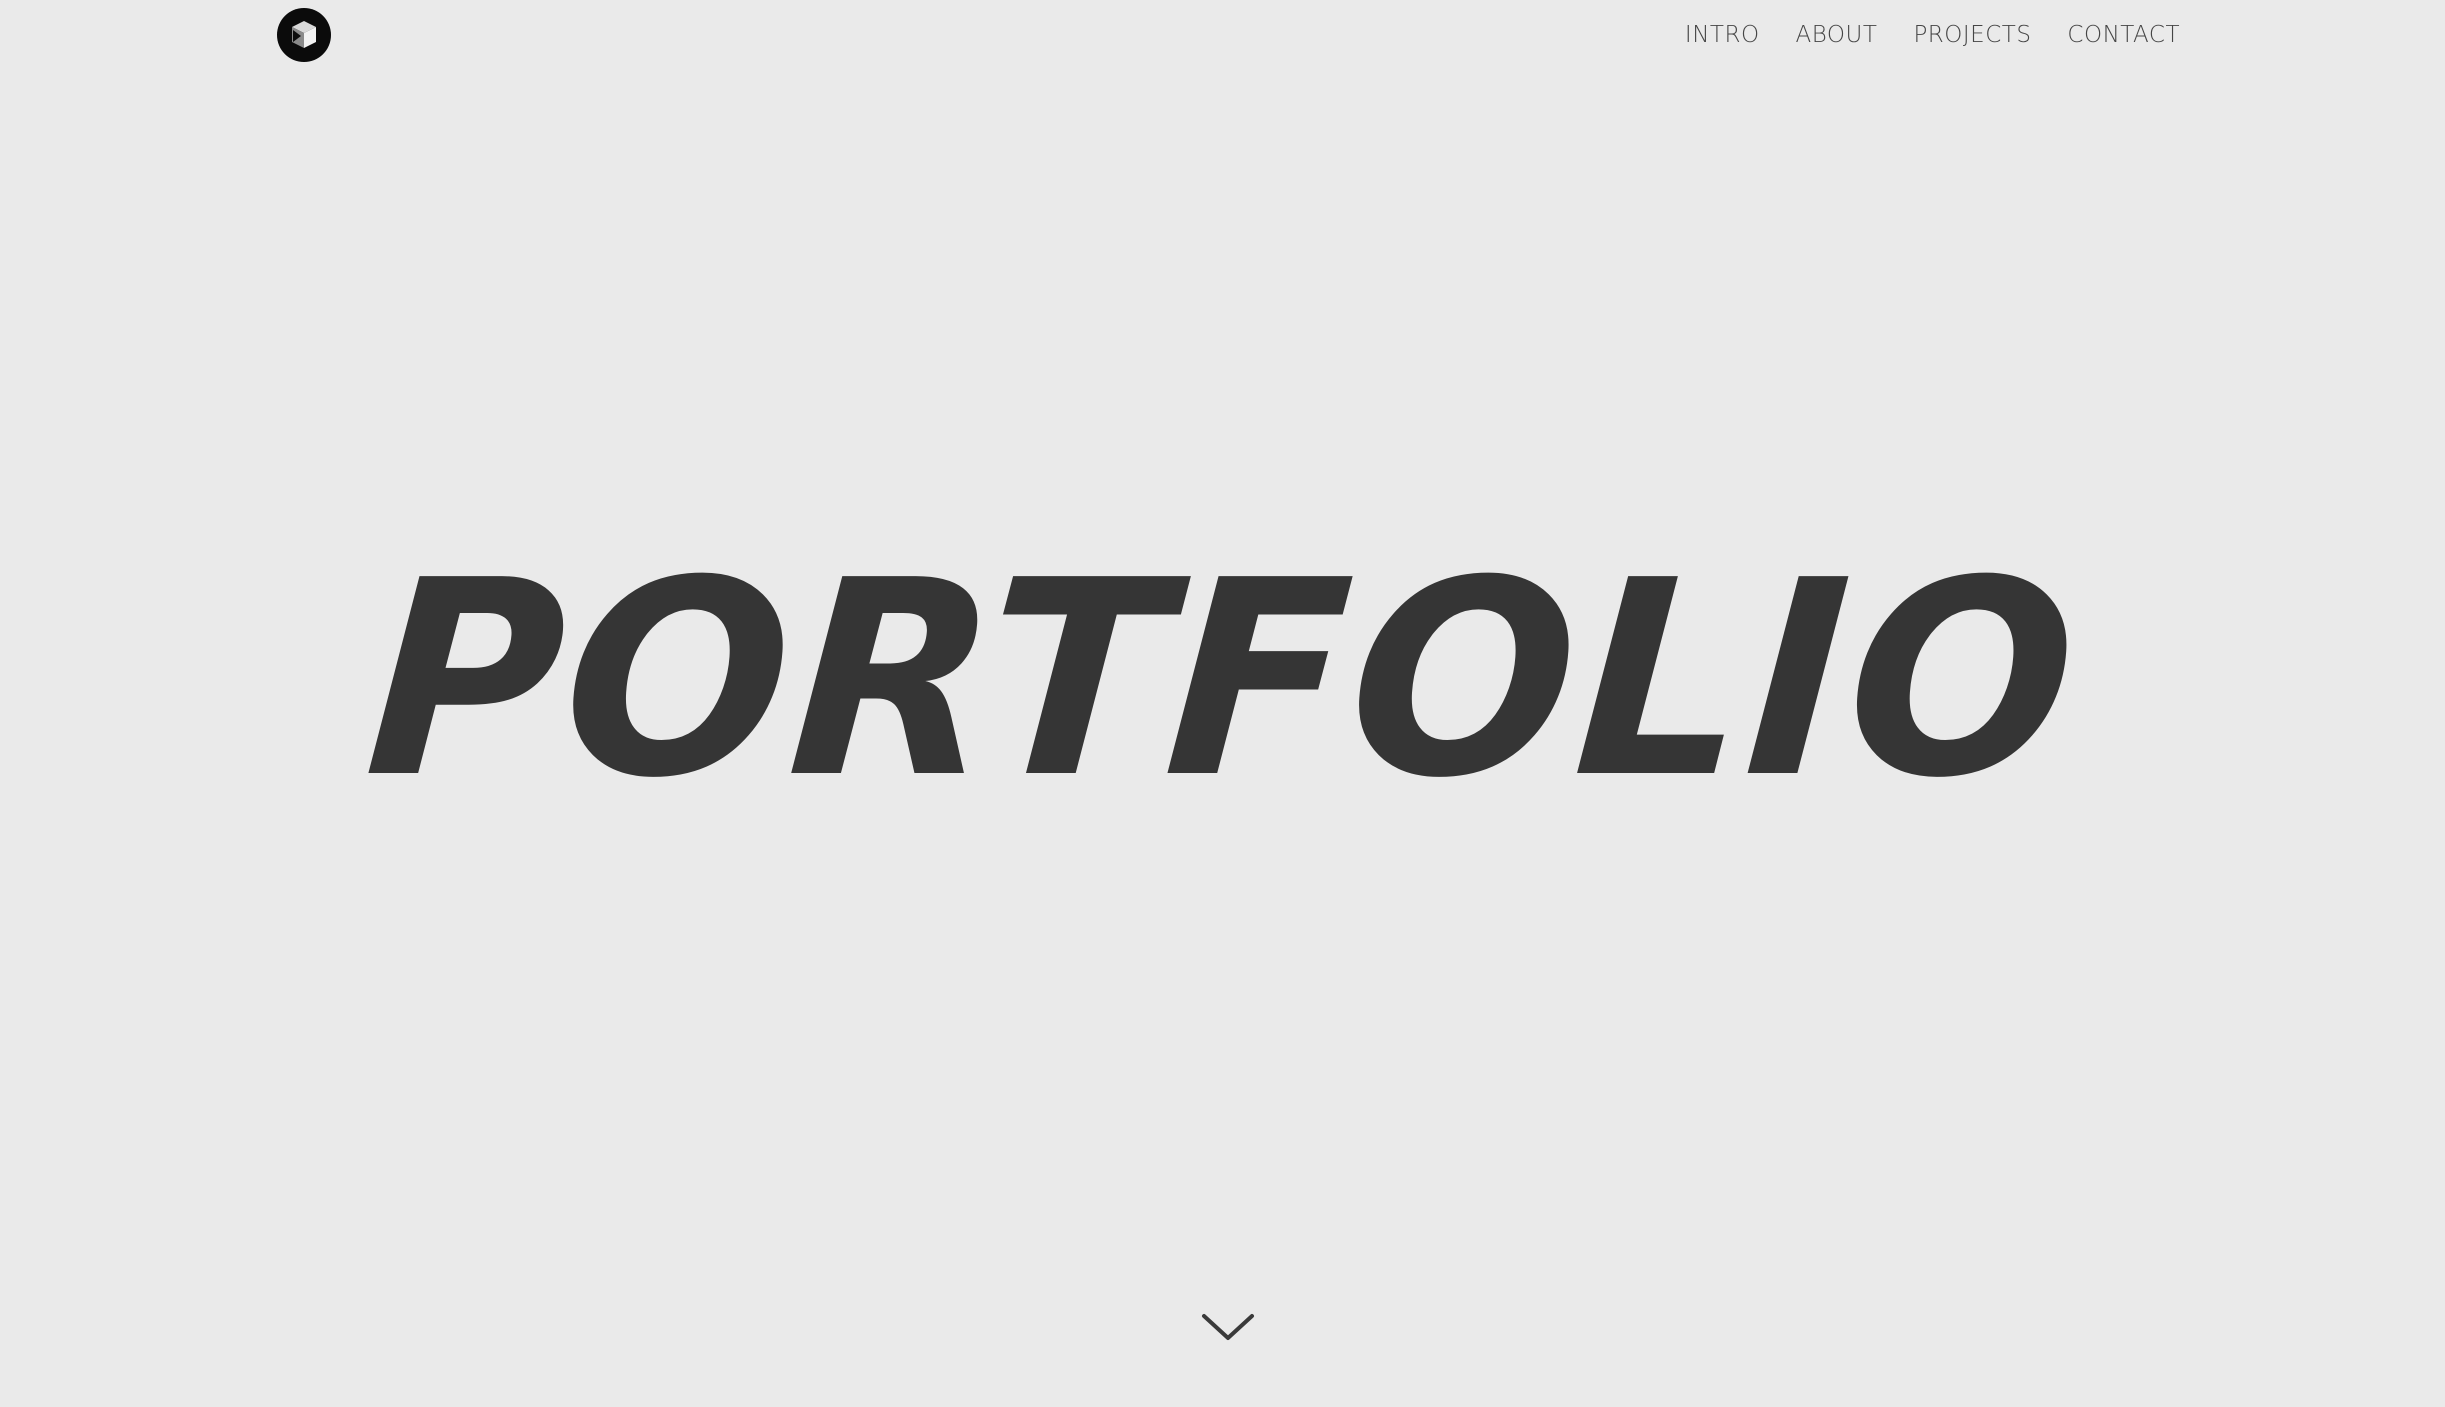 Image resolution: width=2445 pixels, height=1407 pixels. I want to click on scroll-down-button, so click(1228, 1328).